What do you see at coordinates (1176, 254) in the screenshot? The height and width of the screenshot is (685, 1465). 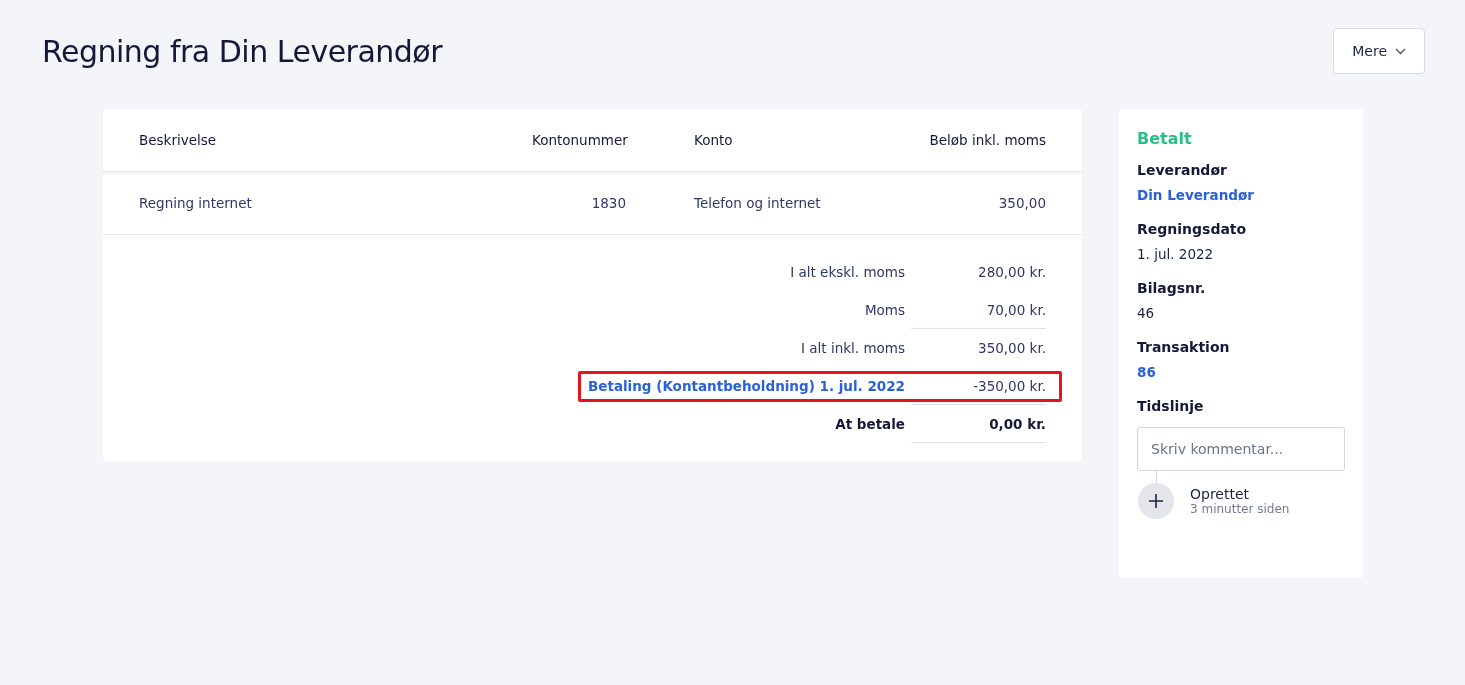 I see `field-value: 1. jul. 2022` at bounding box center [1176, 254].